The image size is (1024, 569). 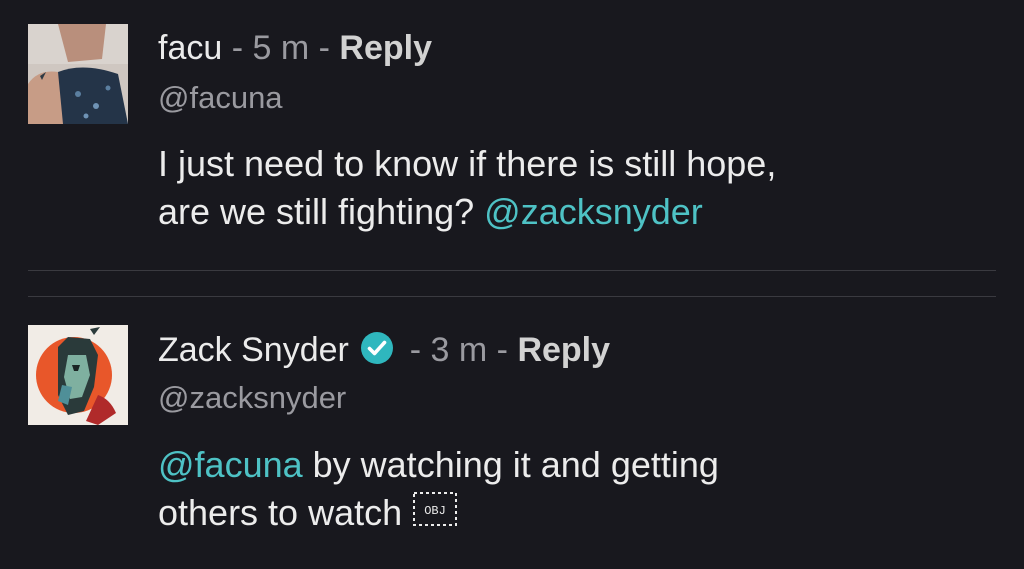 I want to click on avatar-facu, so click(x=78, y=74).